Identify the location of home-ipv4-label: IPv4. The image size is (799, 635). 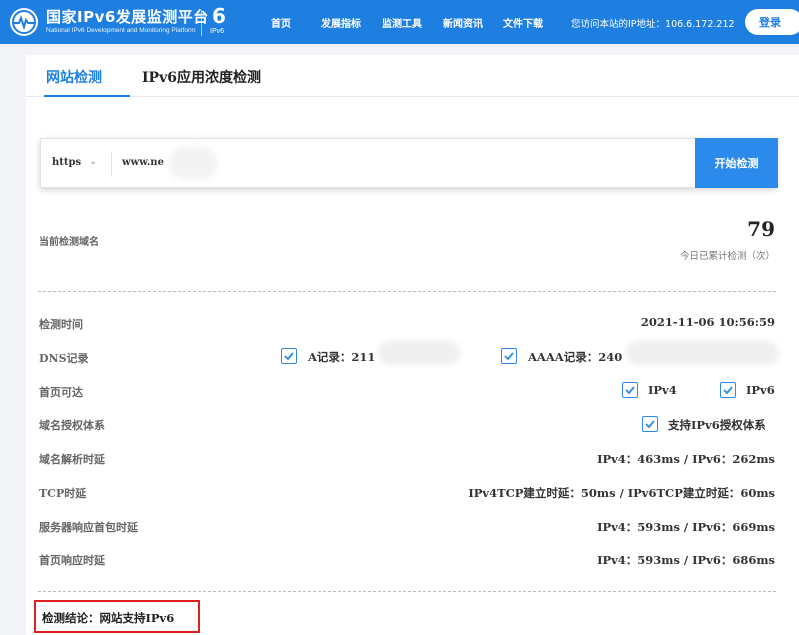
(662, 390).